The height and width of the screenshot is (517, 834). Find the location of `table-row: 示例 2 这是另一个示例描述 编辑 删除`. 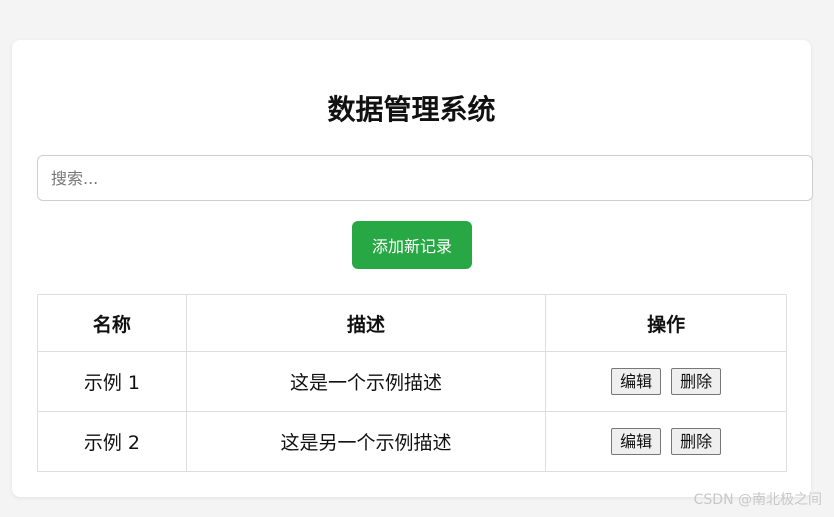

table-row: 示例 2 这是另一个示例描述 编辑 删除 is located at coordinates (412, 441).